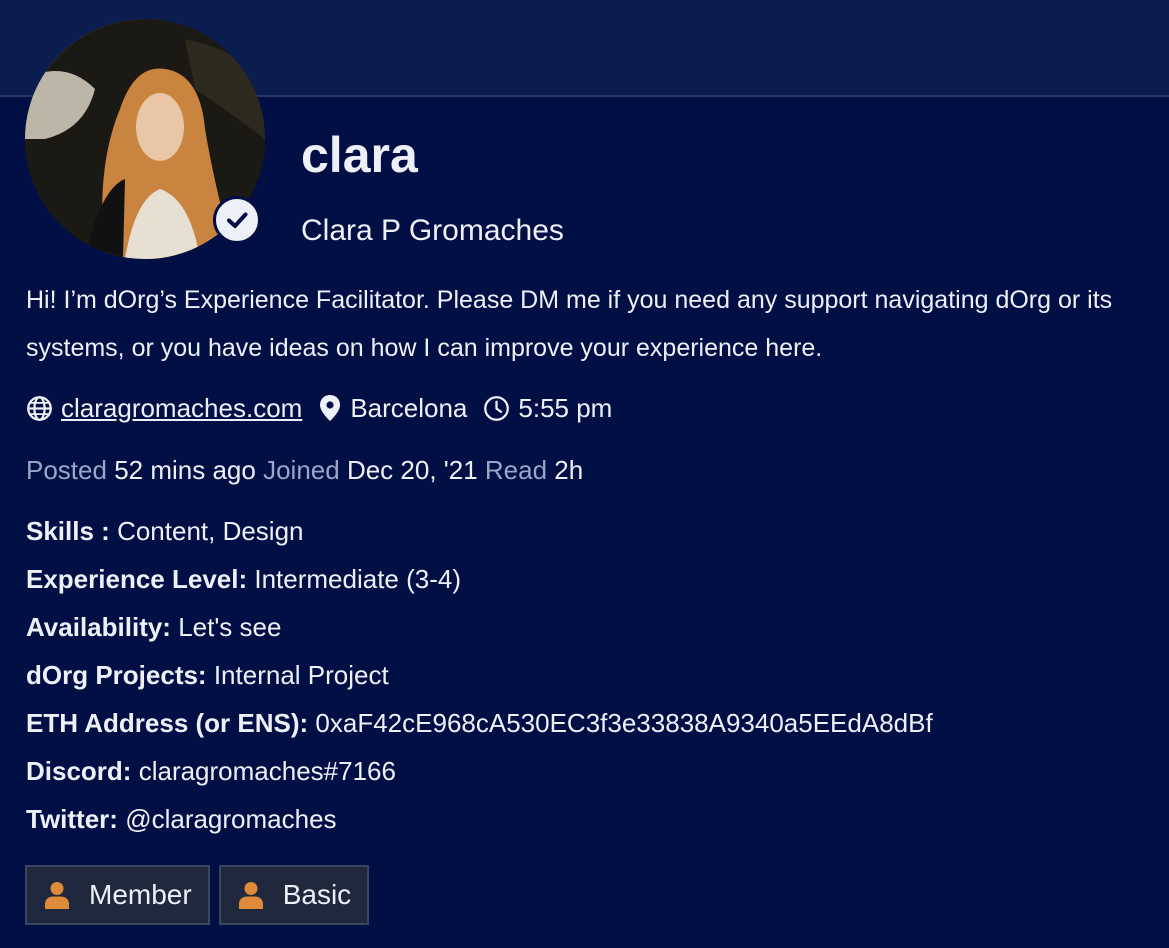 Image resolution: width=1169 pixels, height=948 pixels. Describe the element at coordinates (412, 470) in the screenshot. I see `joined-value: Dec 20, '21` at that location.